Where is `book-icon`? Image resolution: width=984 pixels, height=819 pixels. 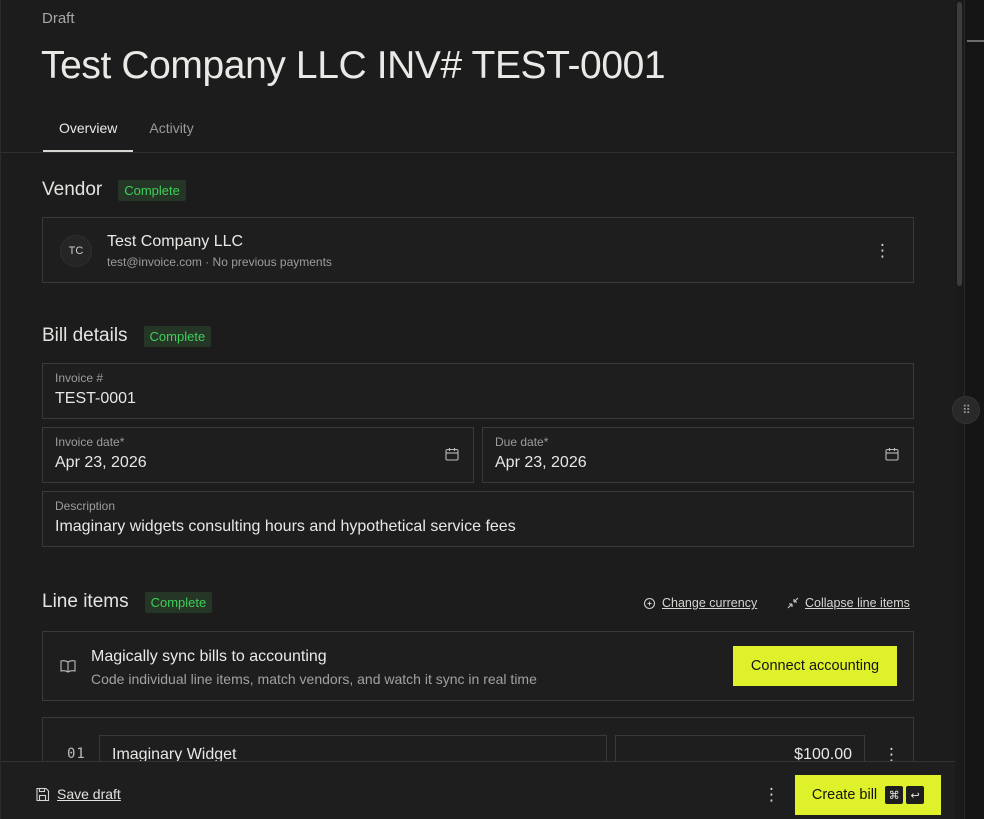
book-icon is located at coordinates (68, 666).